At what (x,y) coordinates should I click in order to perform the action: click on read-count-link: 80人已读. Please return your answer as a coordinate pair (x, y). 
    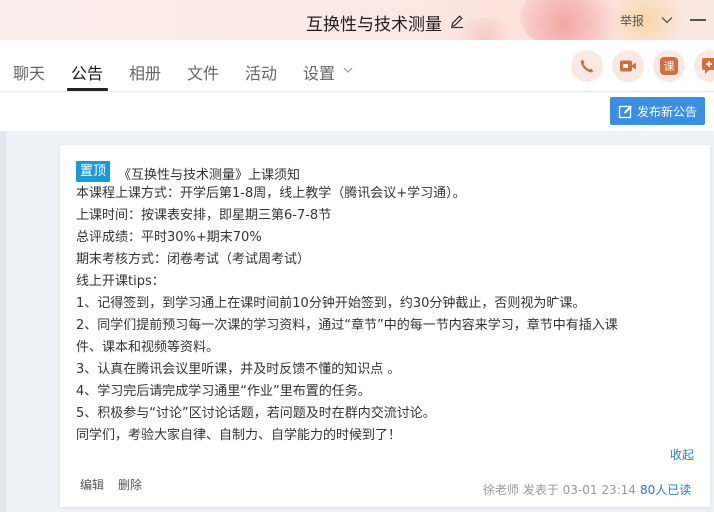
    Looking at the image, I should click on (665, 489).